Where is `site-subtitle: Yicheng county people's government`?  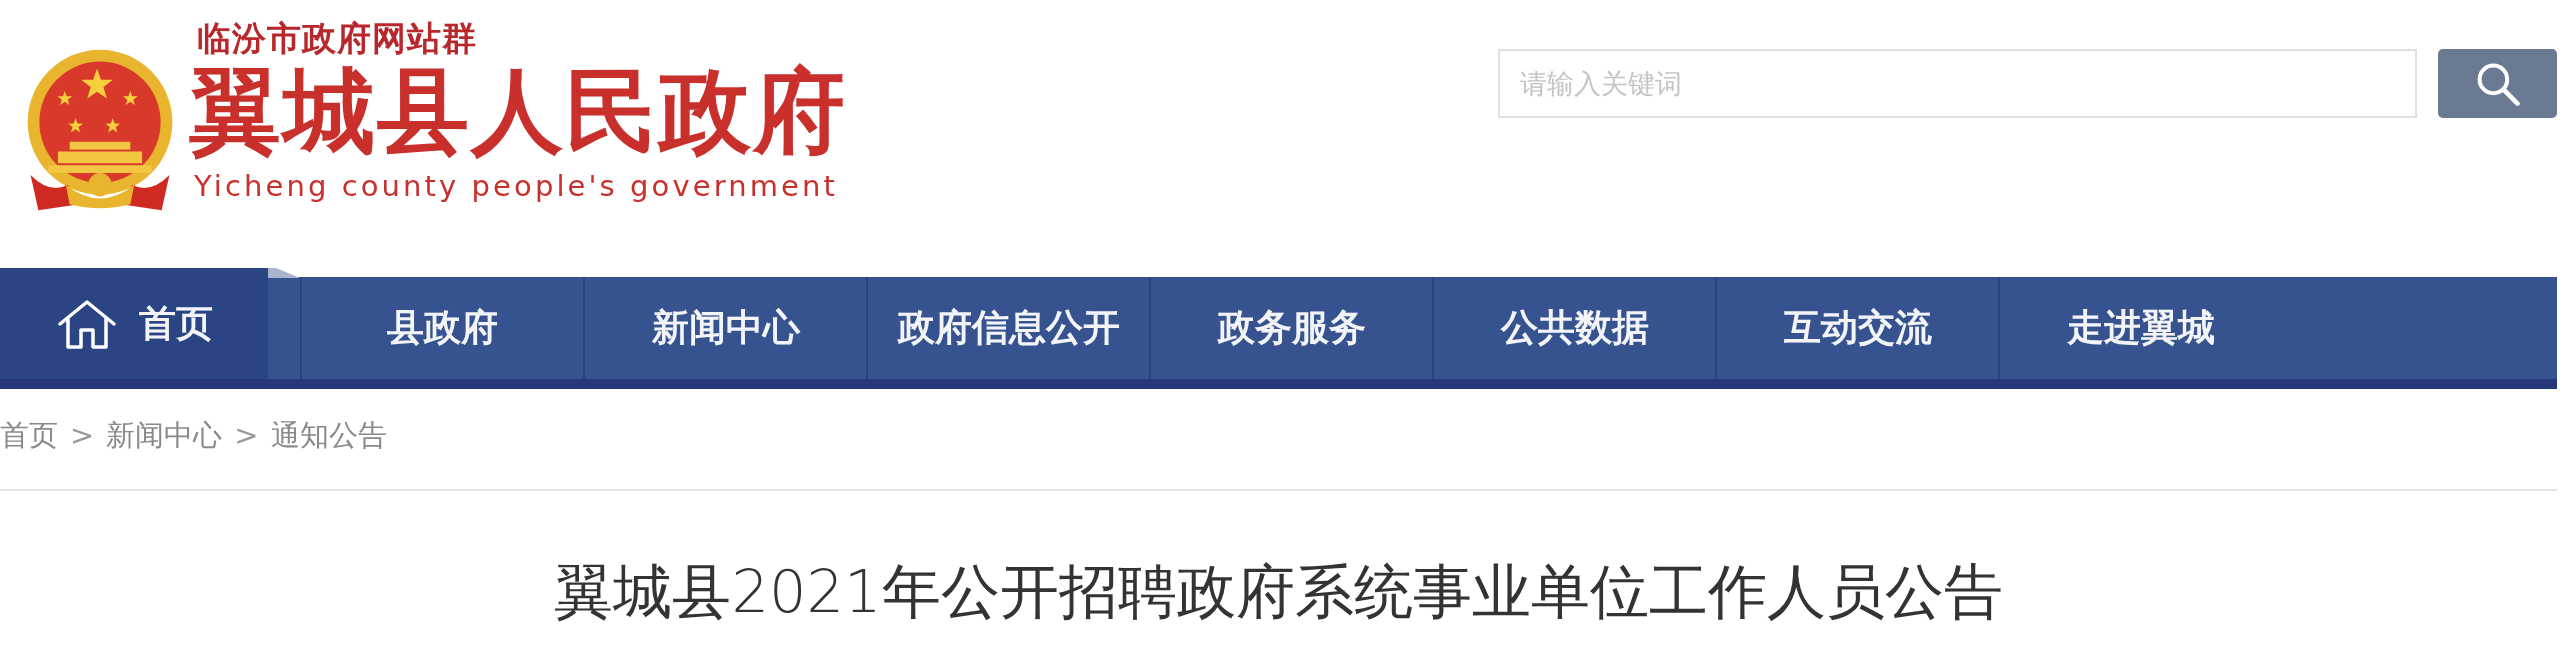
site-subtitle: Yicheng county people's government is located at coordinates (516, 186).